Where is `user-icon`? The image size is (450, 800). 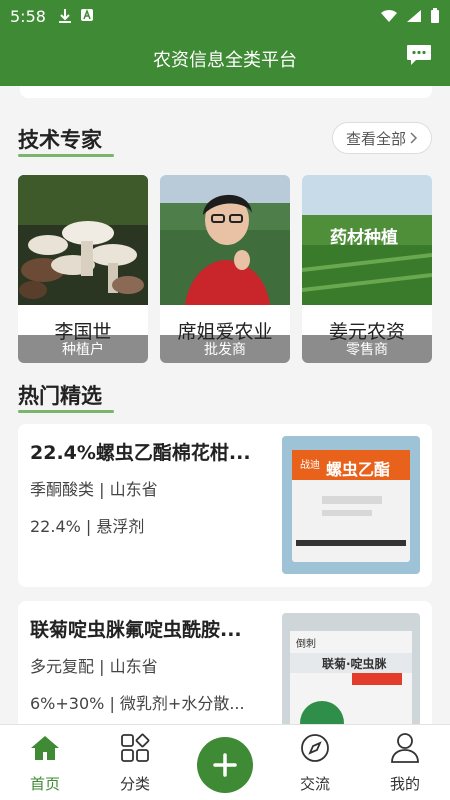
user-icon is located at coordinates (405, 748).